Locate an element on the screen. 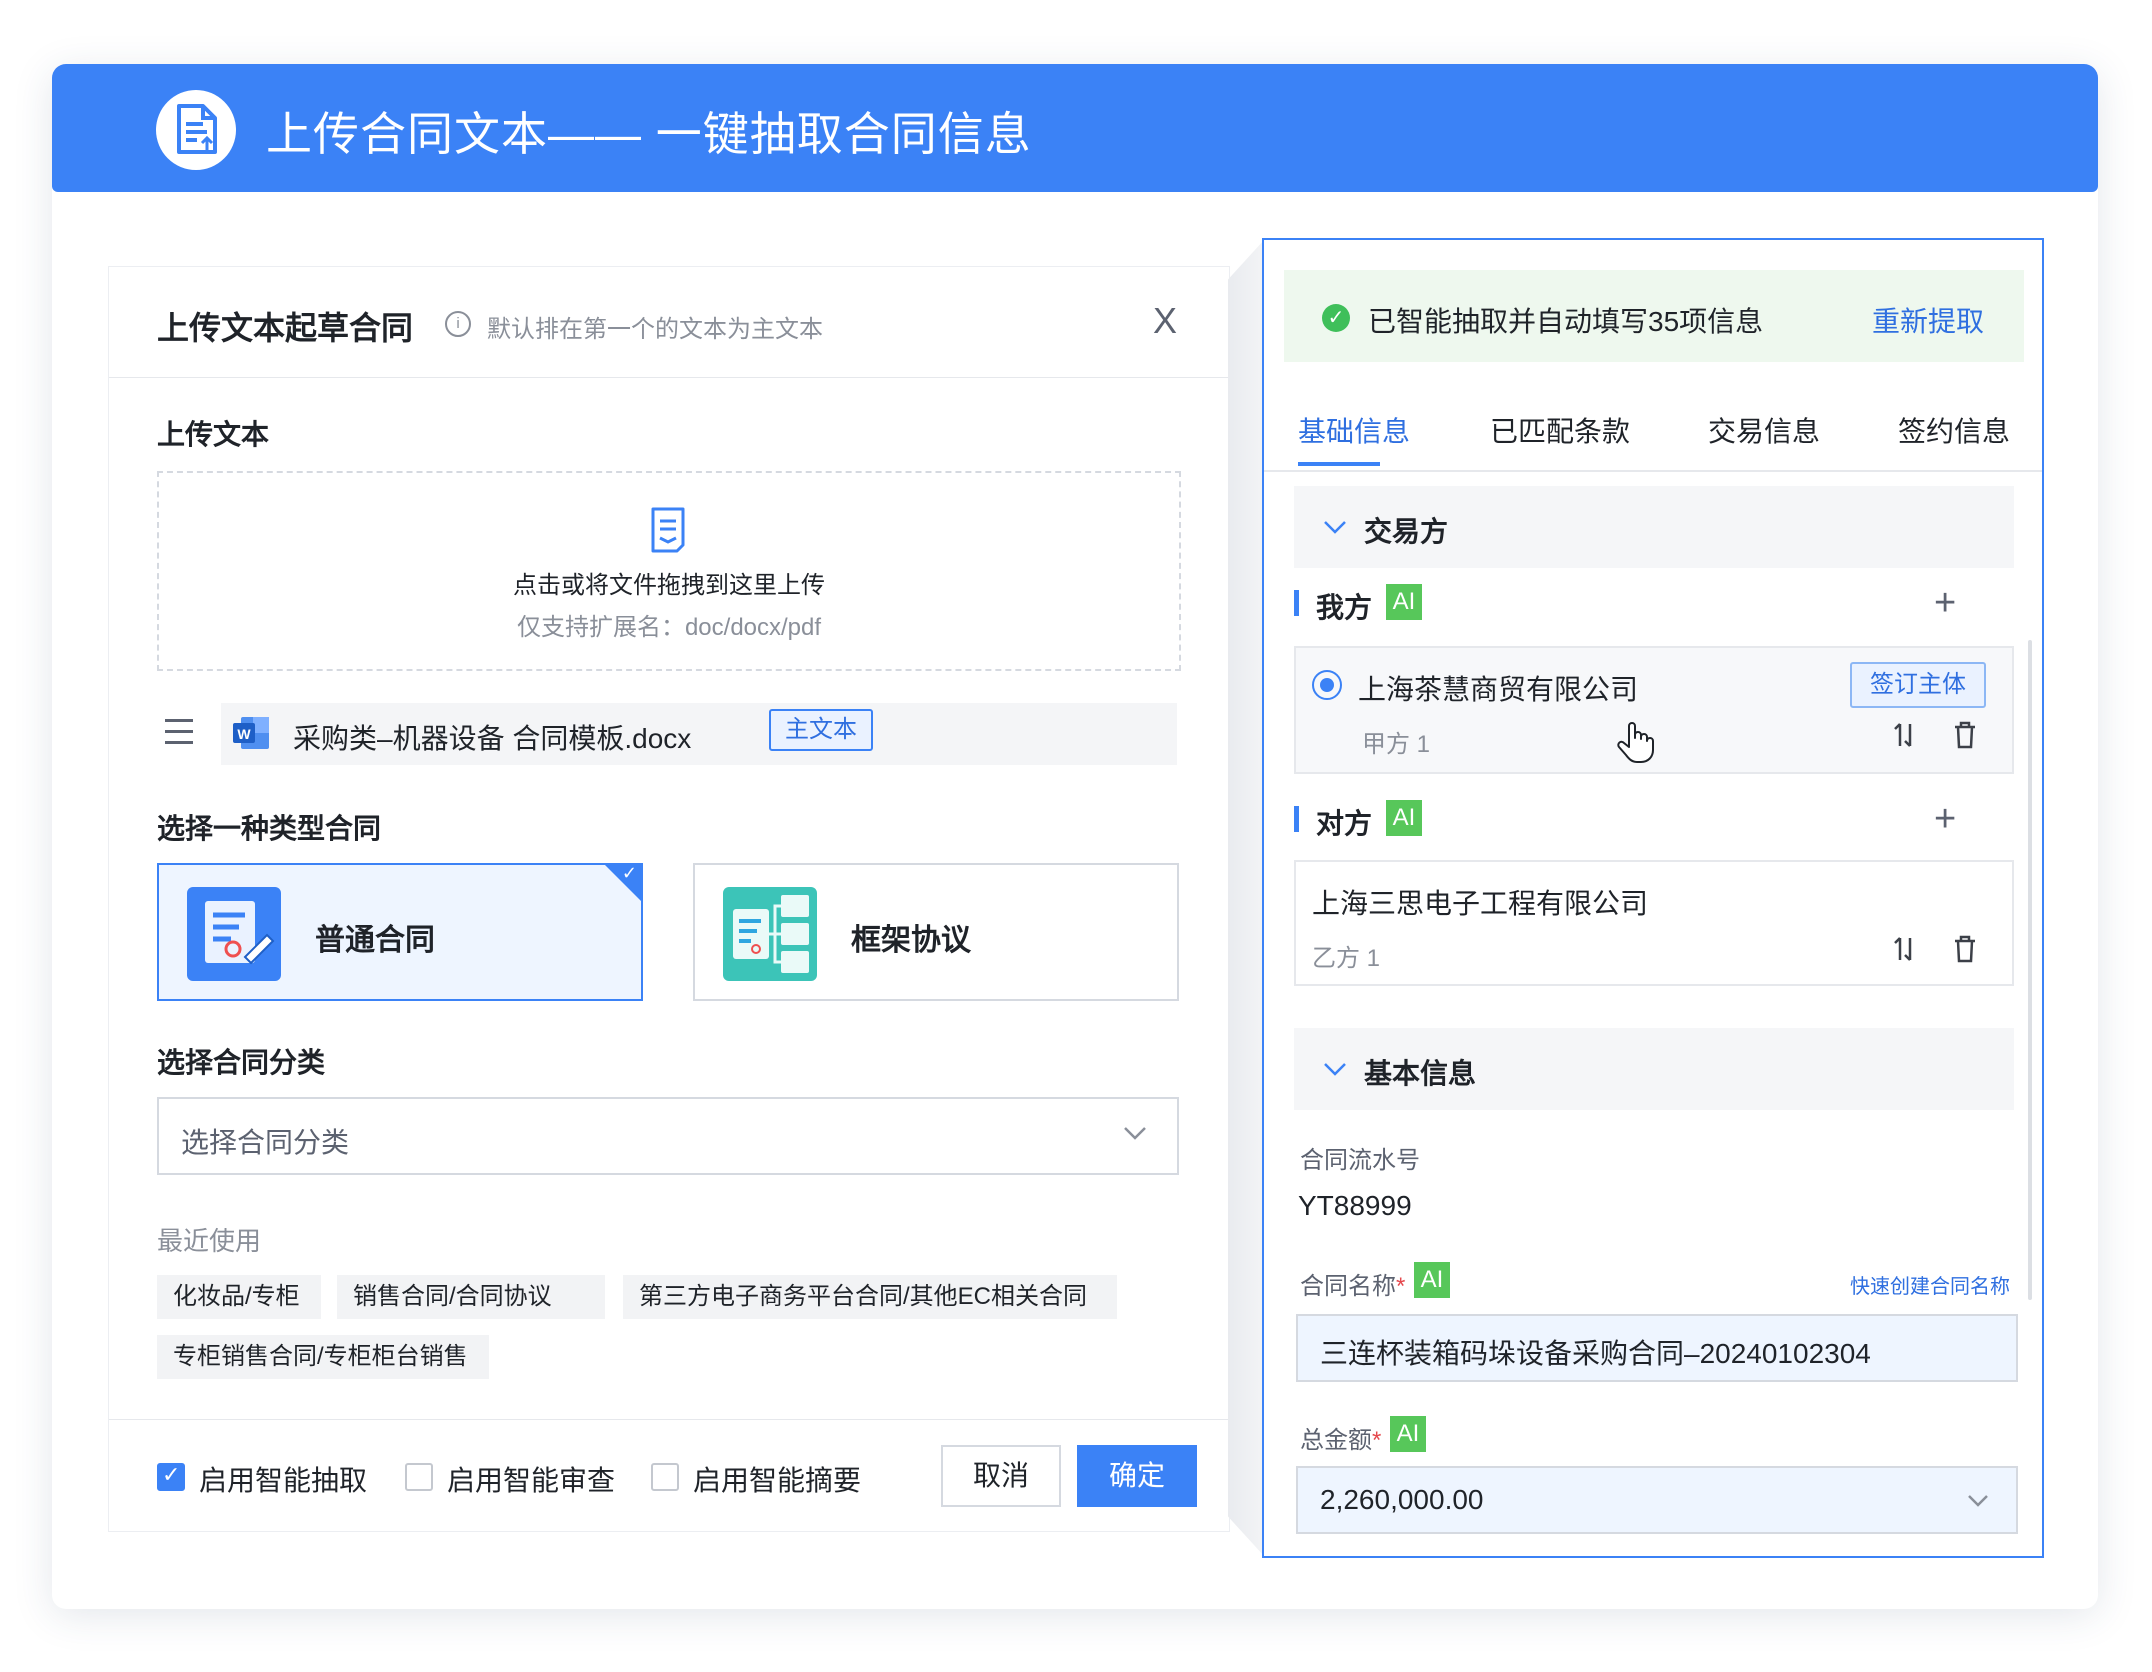 Image resolution: width=2152 pixels, height=1672 pixels. info-icon: i is located at coordinates (458, 324).